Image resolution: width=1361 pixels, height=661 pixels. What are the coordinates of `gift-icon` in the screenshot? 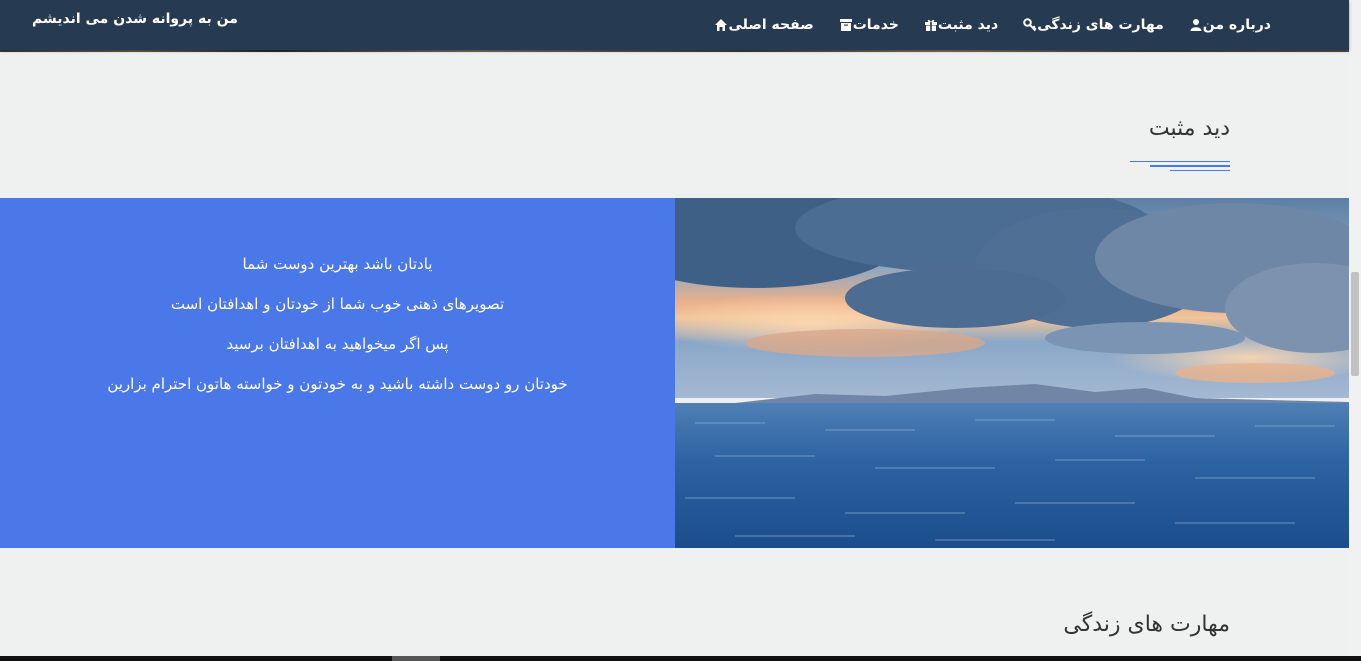 It's located at (931, 25).